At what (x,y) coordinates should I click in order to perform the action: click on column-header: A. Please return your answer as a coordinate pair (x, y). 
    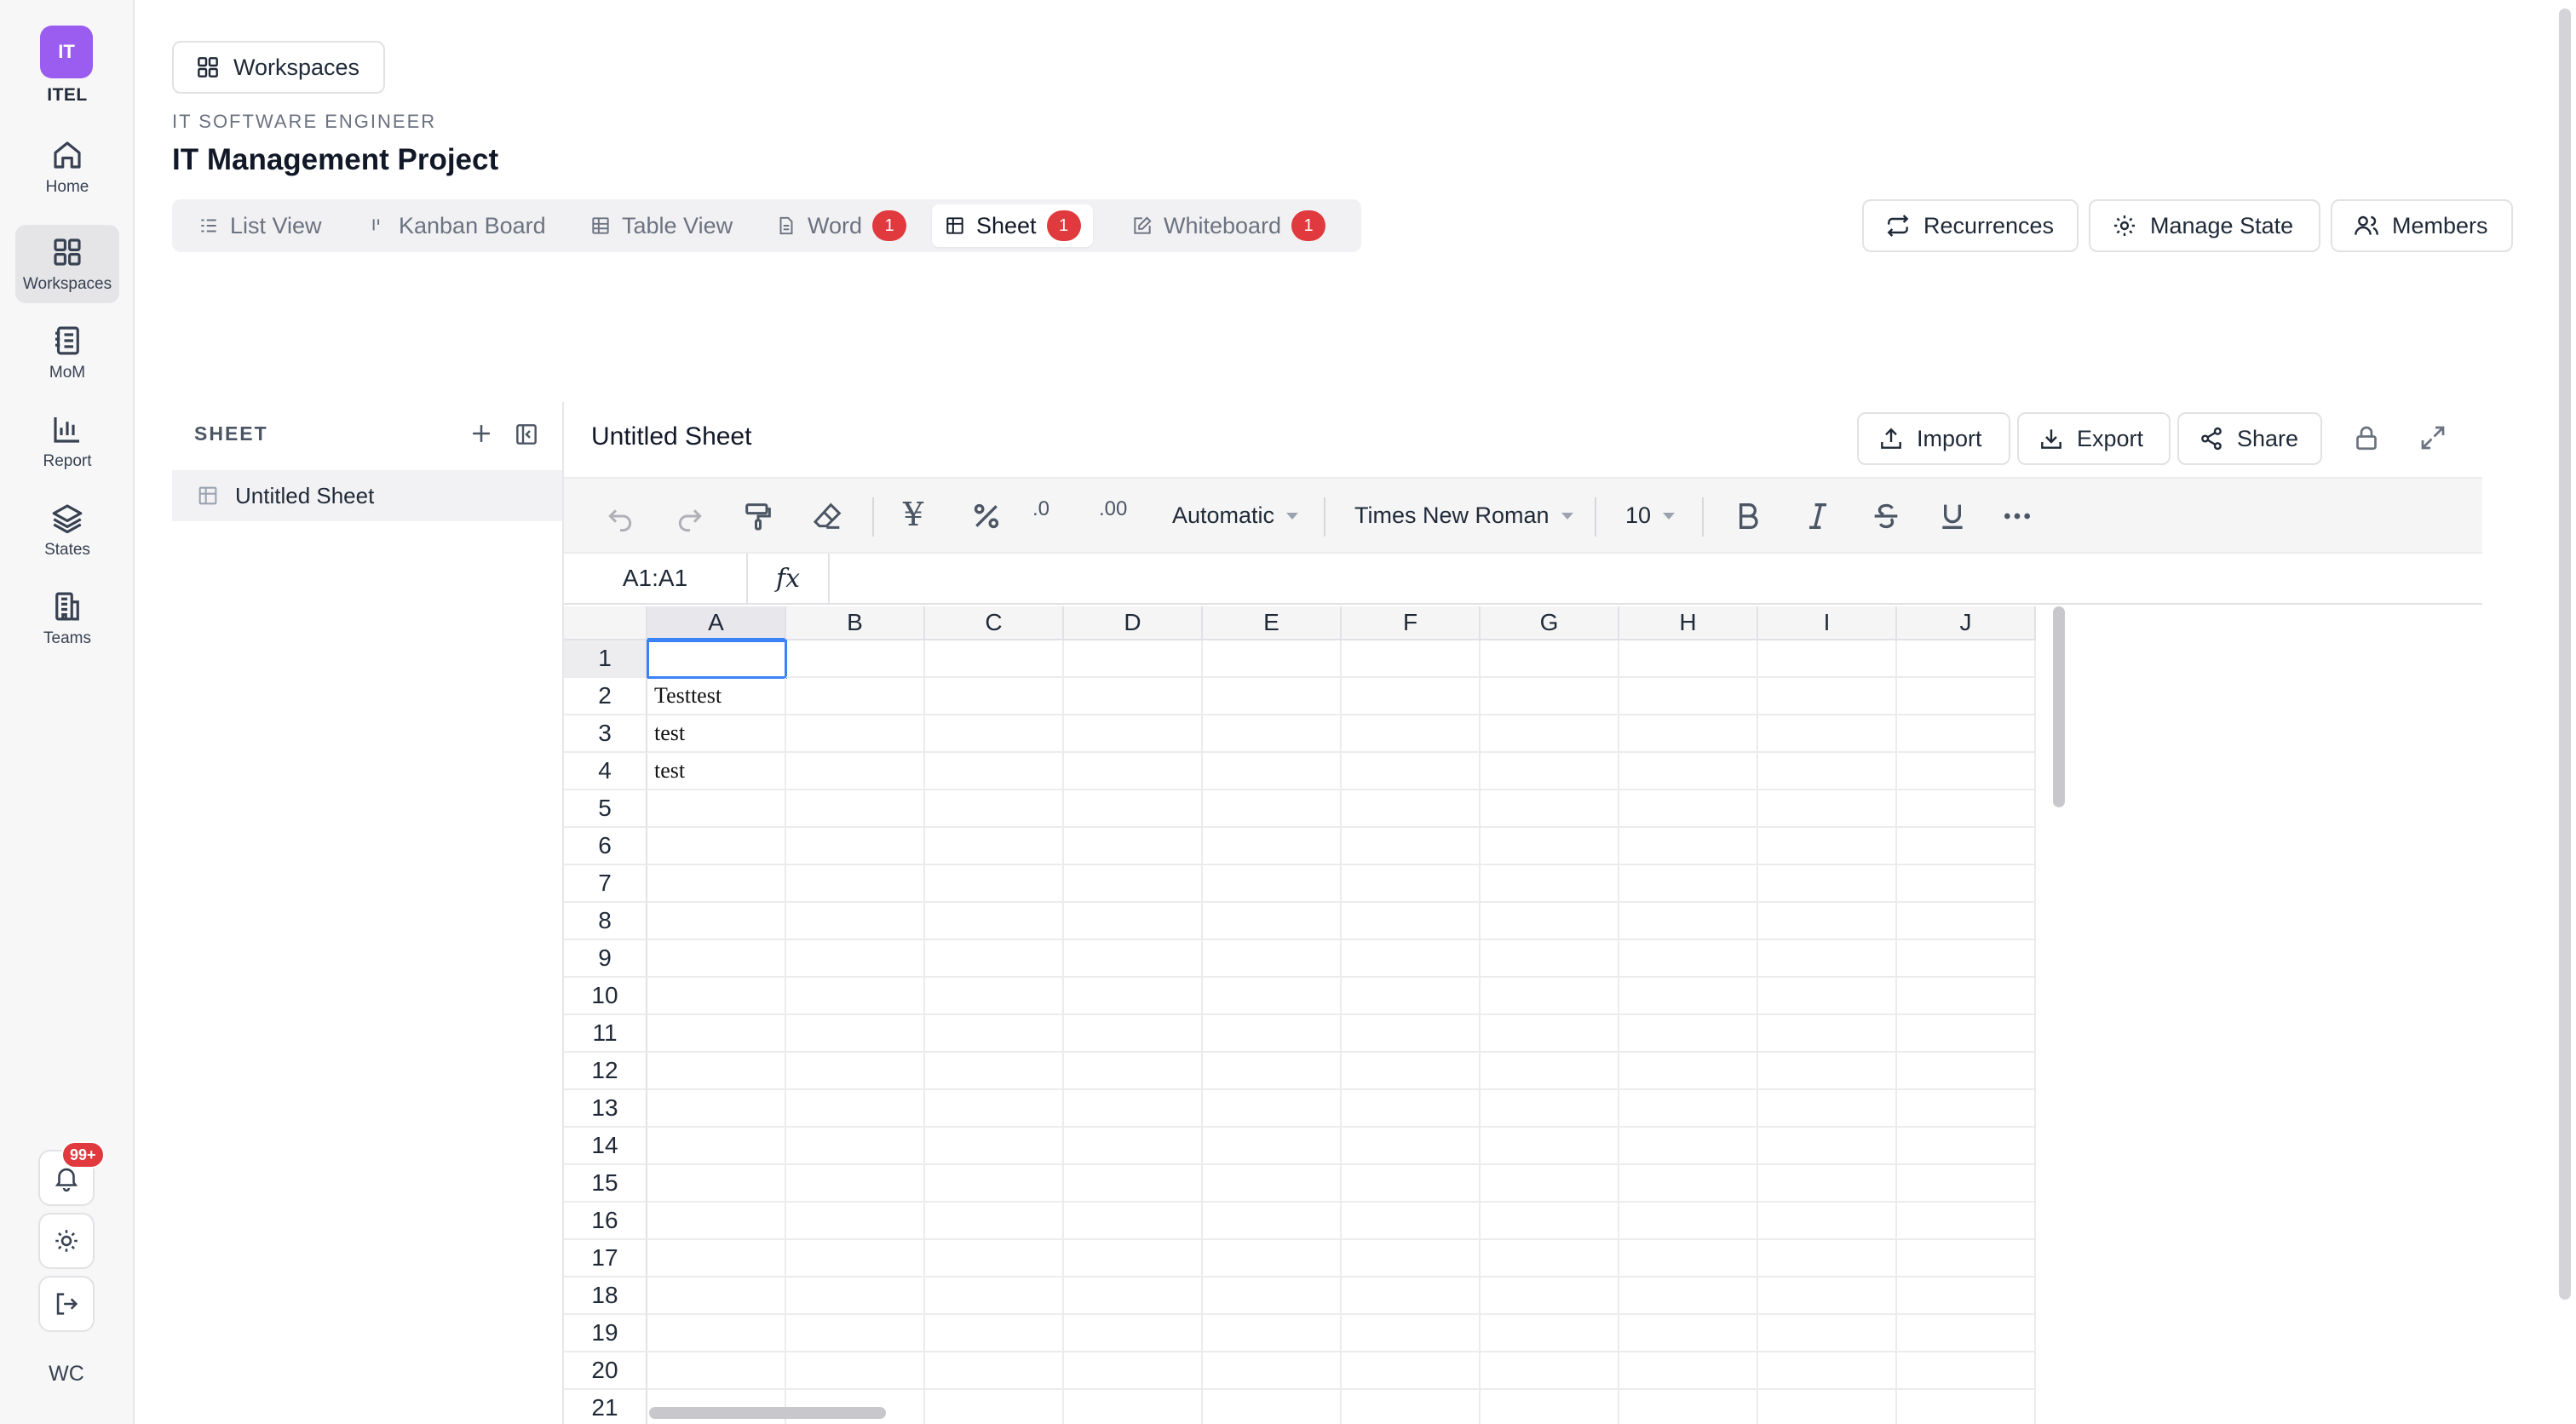
    Looking at the image, I should click on (717, 623).